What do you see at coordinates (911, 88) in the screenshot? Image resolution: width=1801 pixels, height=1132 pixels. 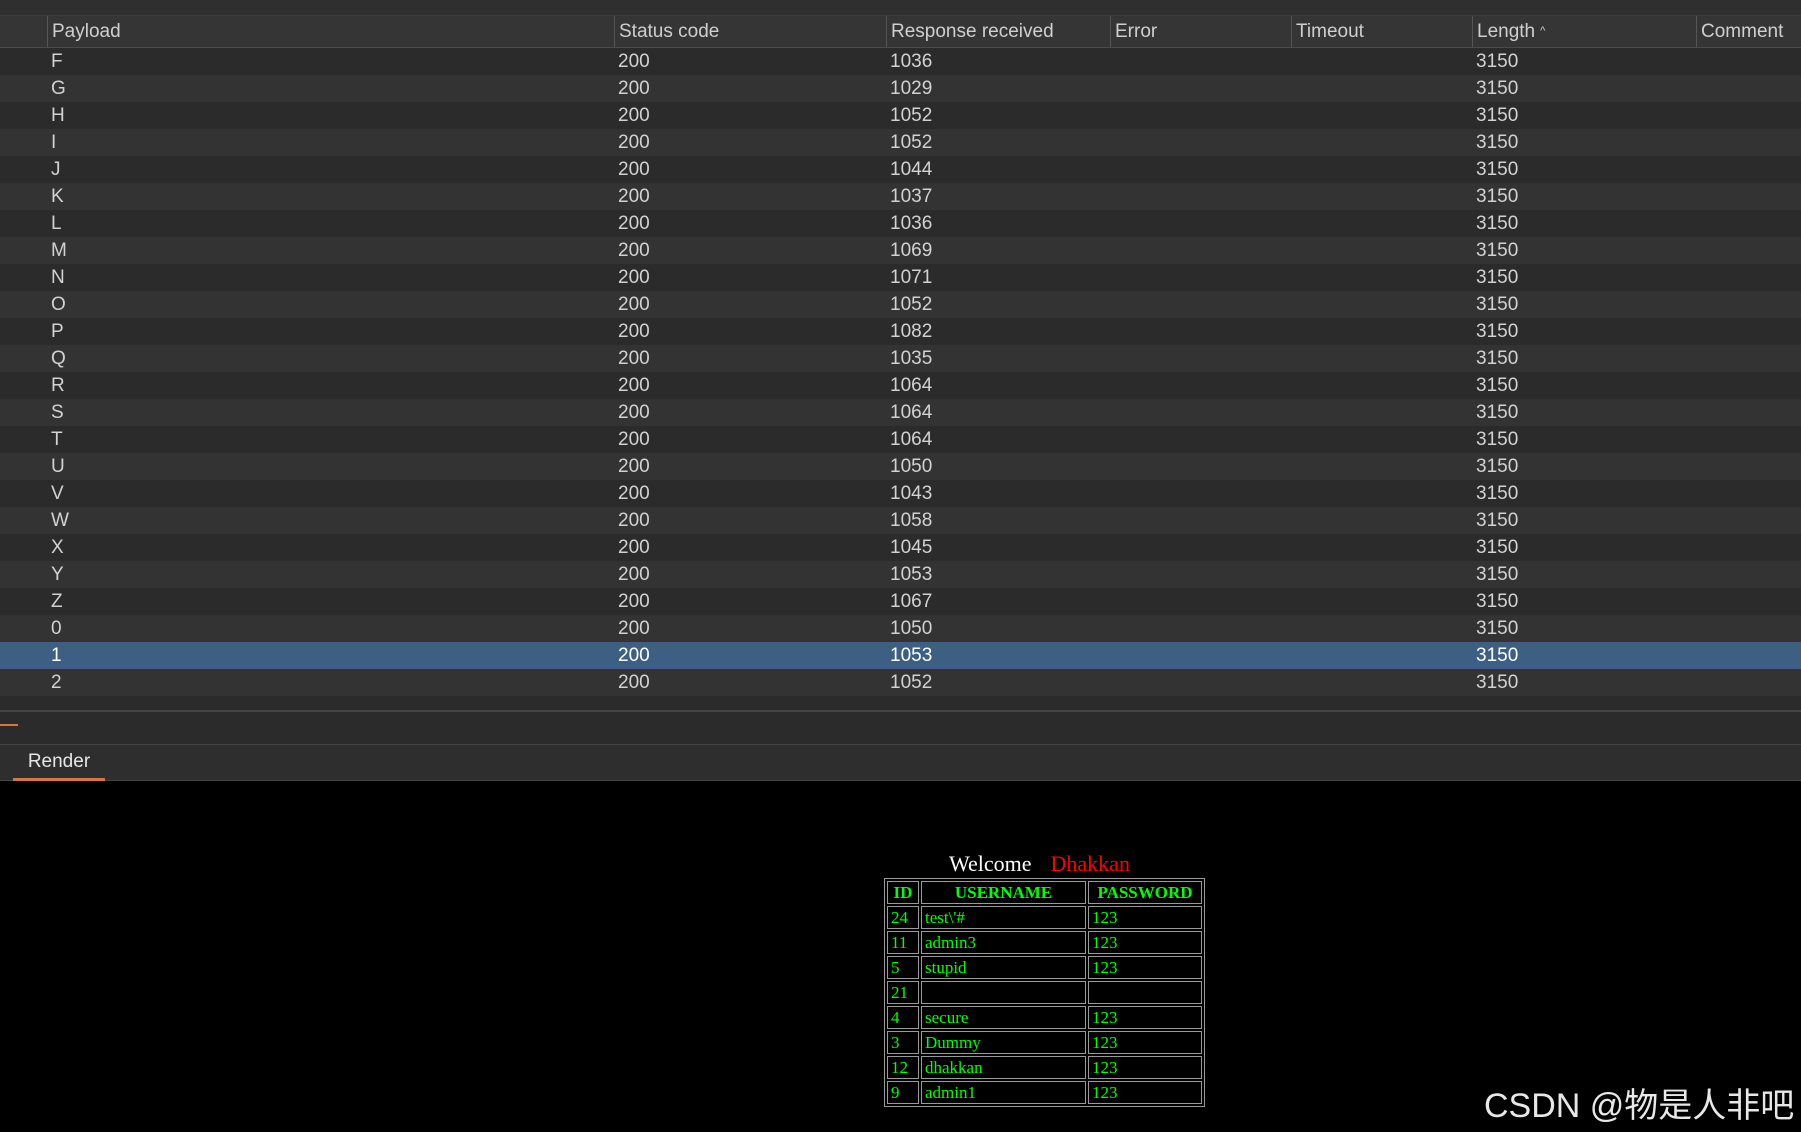 I see `cell-response-received: 1029` at bounding box center [911, 88].